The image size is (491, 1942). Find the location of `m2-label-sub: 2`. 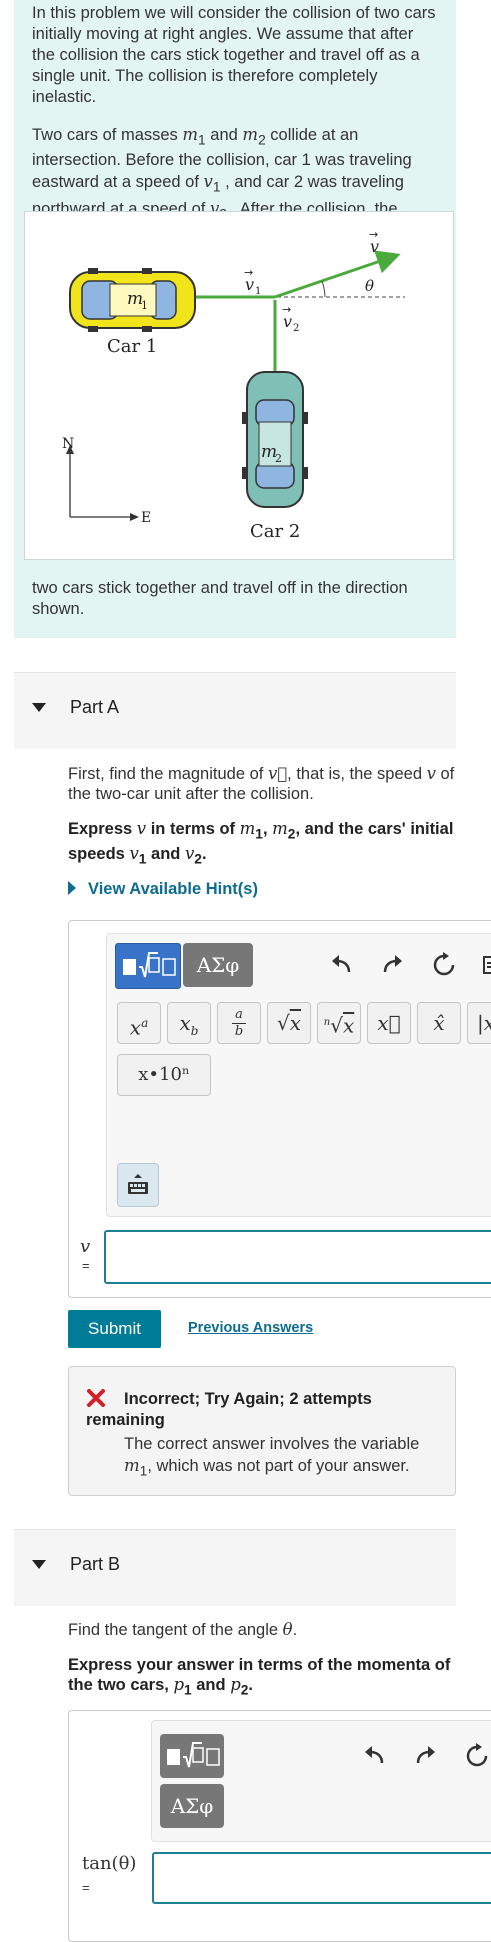

m2-label-sub: 2 is located at coordinates (278, 458).